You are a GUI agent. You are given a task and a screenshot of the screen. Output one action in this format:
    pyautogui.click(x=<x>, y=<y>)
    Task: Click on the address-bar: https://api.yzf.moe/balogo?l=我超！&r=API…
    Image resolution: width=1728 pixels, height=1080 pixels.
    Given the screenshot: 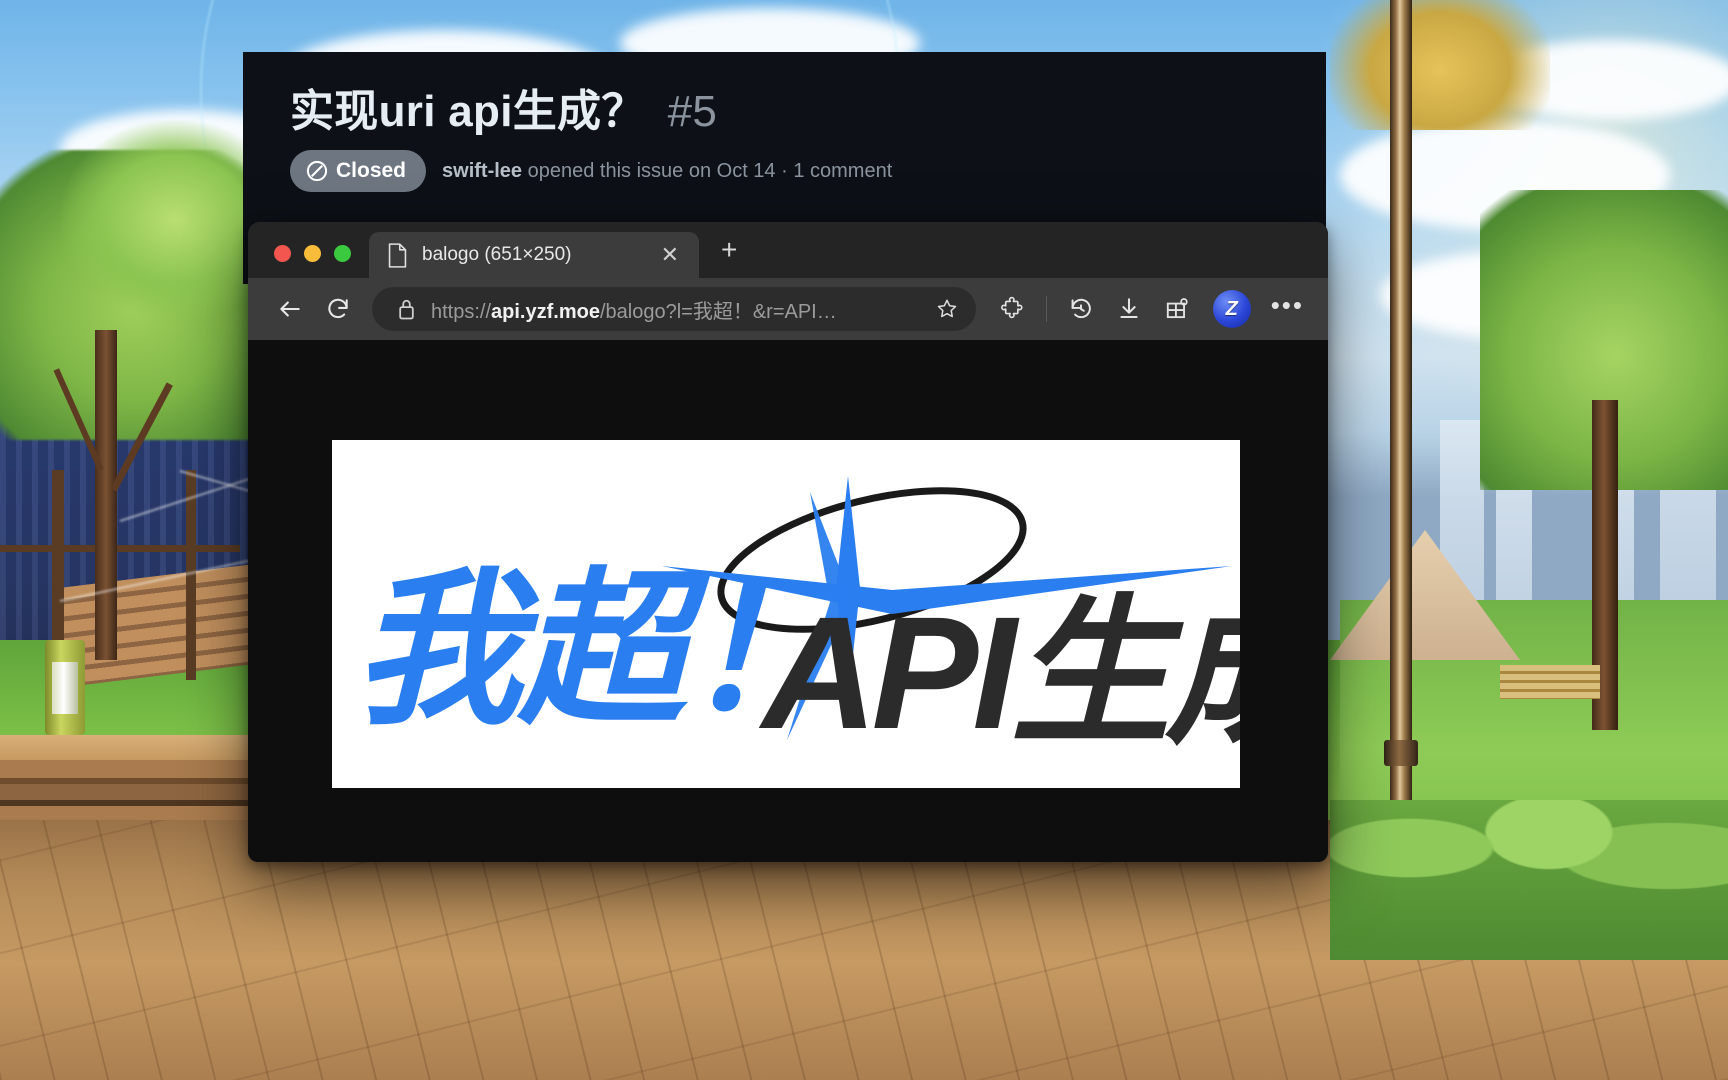 What is the action you would take?
    pyautogui.click(x=674, y=309)
    